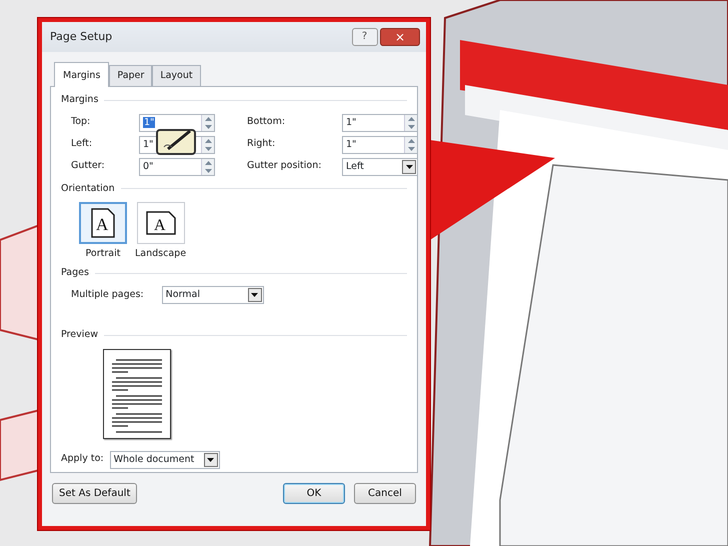  What do you see at coordinates (82, 144) in the screenshot?
I see `field-label: Left:` at bounding box center [82, 144].